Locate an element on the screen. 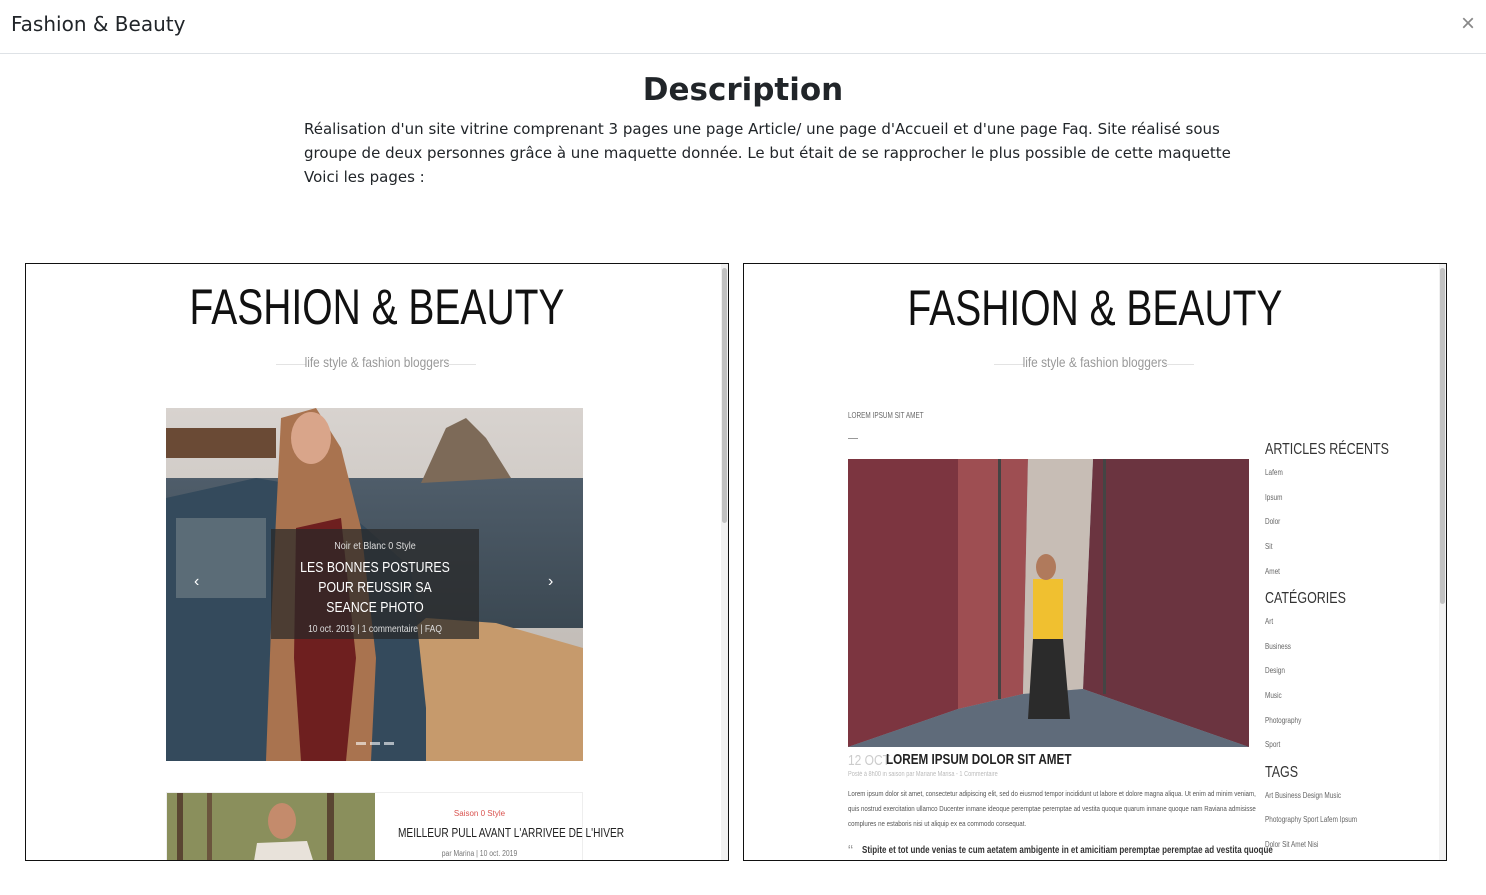 The image size is (1486, 895). sidebar-tags-line: Dolor Sit Amet Nisi is located at coordinates (1291, 844).